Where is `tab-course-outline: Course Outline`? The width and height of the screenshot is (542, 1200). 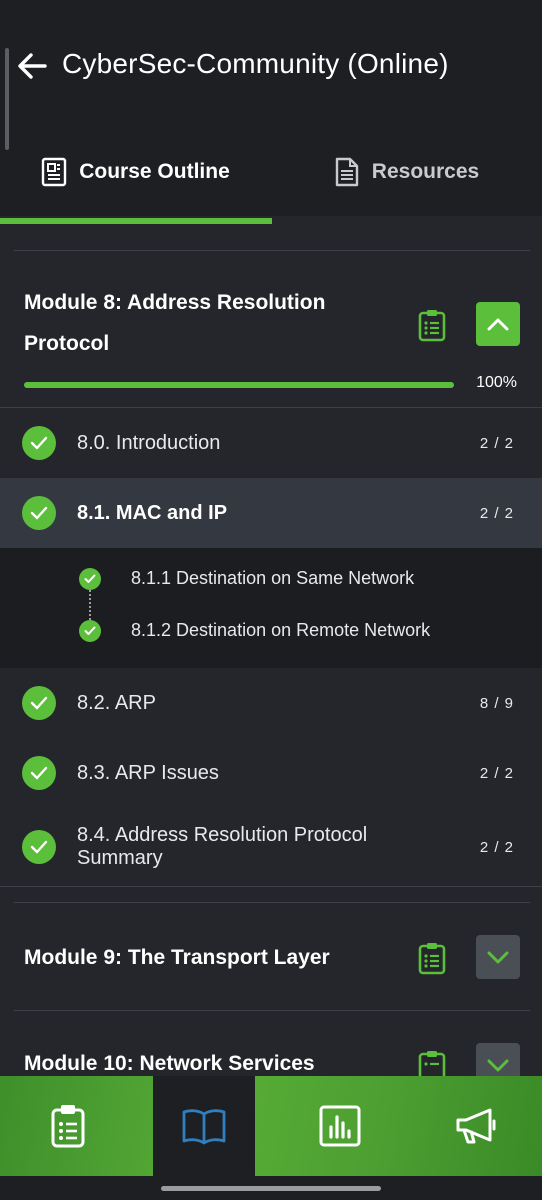 tab-course-outline: Course Outline is located at coordinates (135, 172).